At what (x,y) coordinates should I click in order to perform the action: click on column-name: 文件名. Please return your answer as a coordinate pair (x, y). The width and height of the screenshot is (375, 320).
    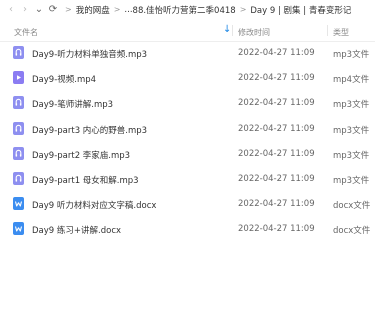
    Looking at the image, I should click on (26, 32).